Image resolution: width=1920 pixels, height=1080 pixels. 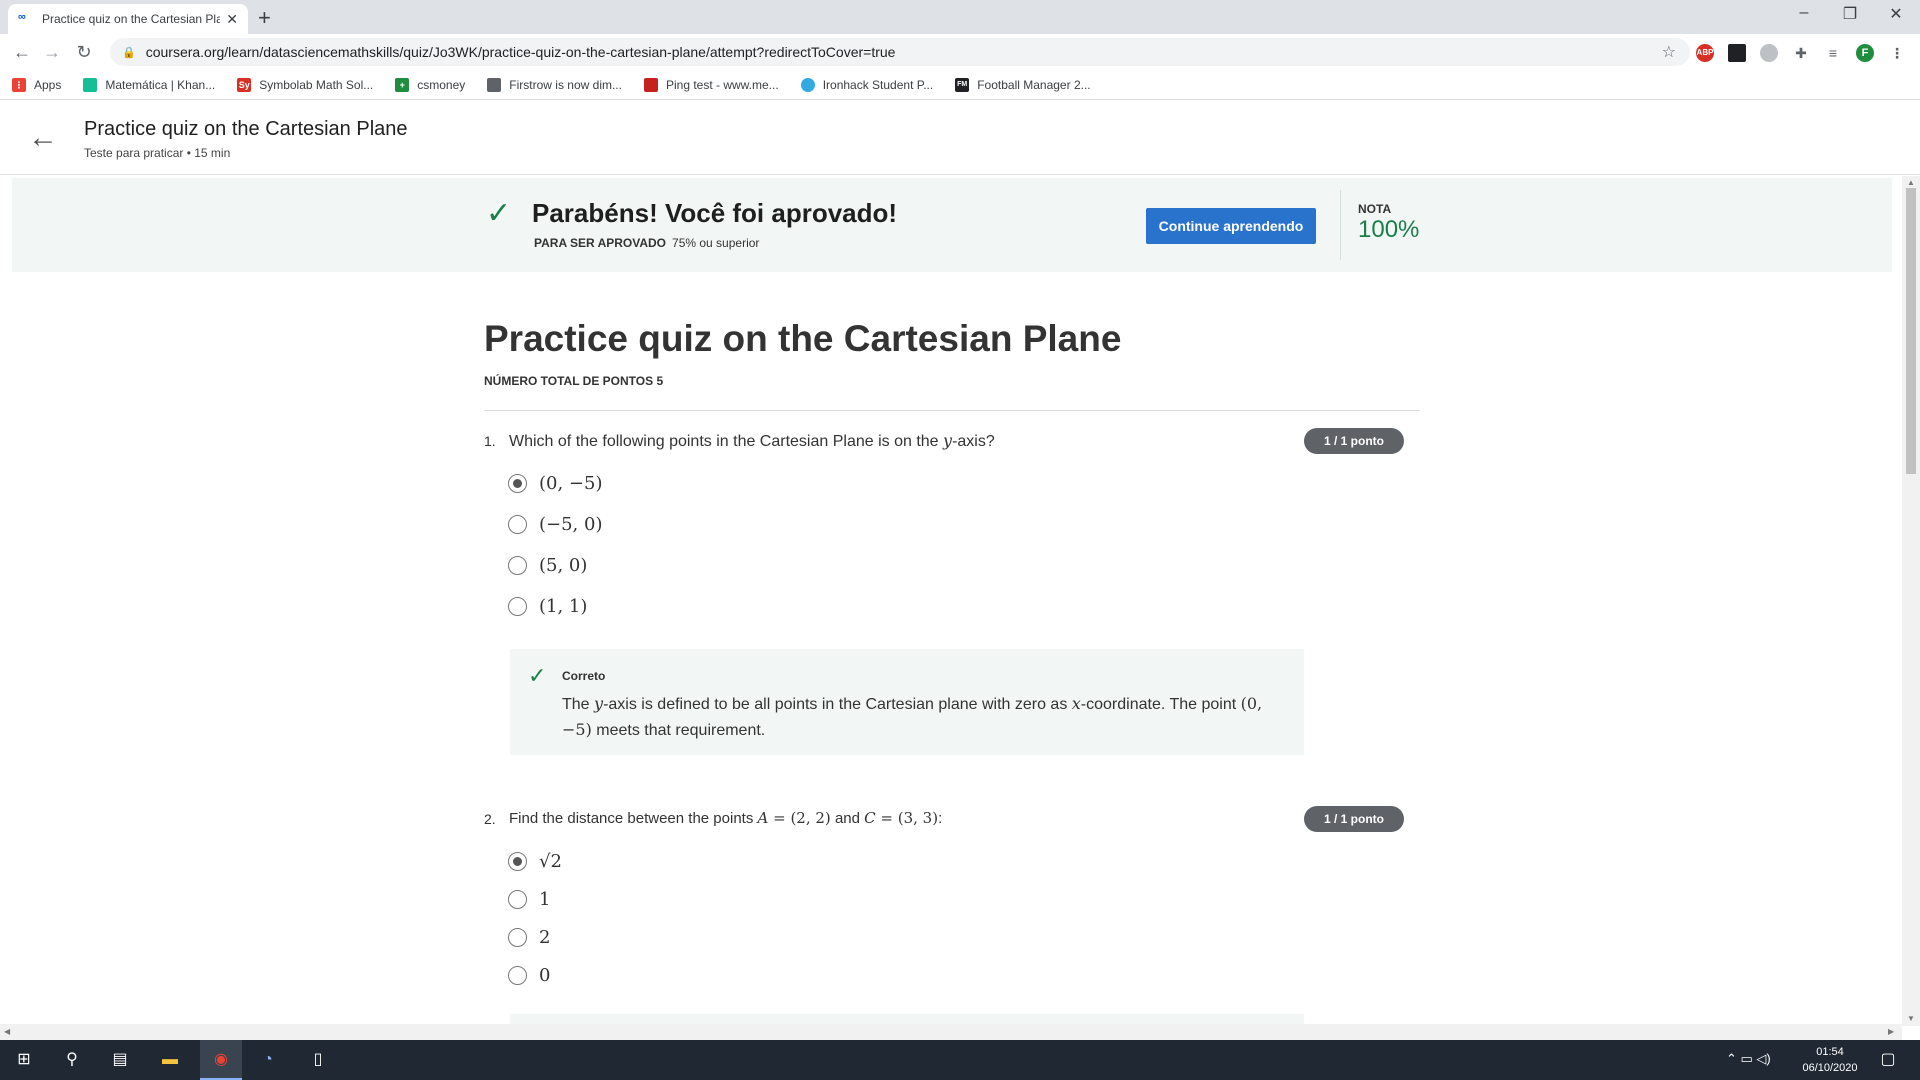 What do you see at coordinates (547, 565) in the screenshot?
I see `answer-option: (5, 0)` at bounding box center [547, 565].